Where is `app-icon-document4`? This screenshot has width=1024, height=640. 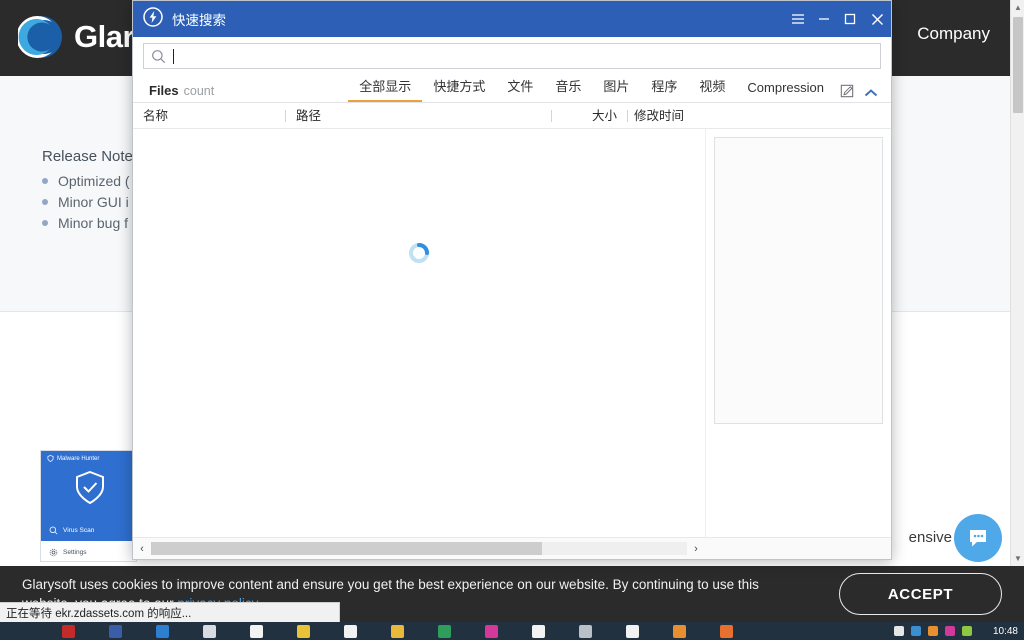 app-icon-document4 is located at coordinates (632, 631).